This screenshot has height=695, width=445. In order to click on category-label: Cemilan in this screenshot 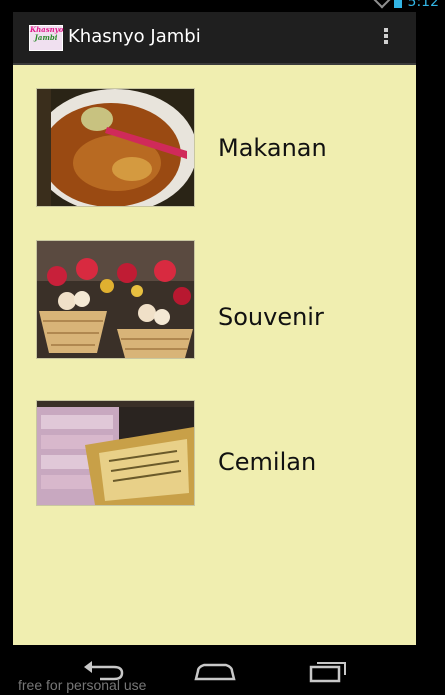, I will do `click(267, 462)`.